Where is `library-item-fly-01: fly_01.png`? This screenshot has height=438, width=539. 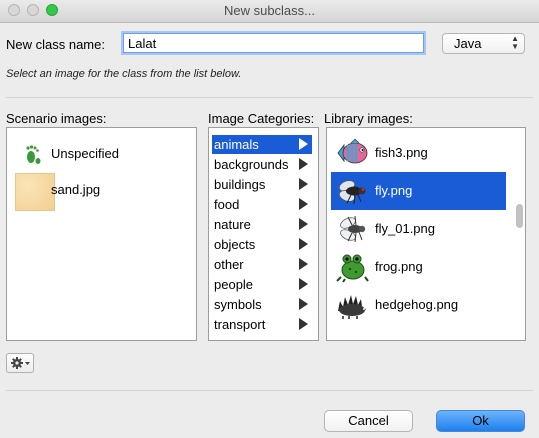 library-item-fly-01: fly_01.png is located at coordinates (418, 229).